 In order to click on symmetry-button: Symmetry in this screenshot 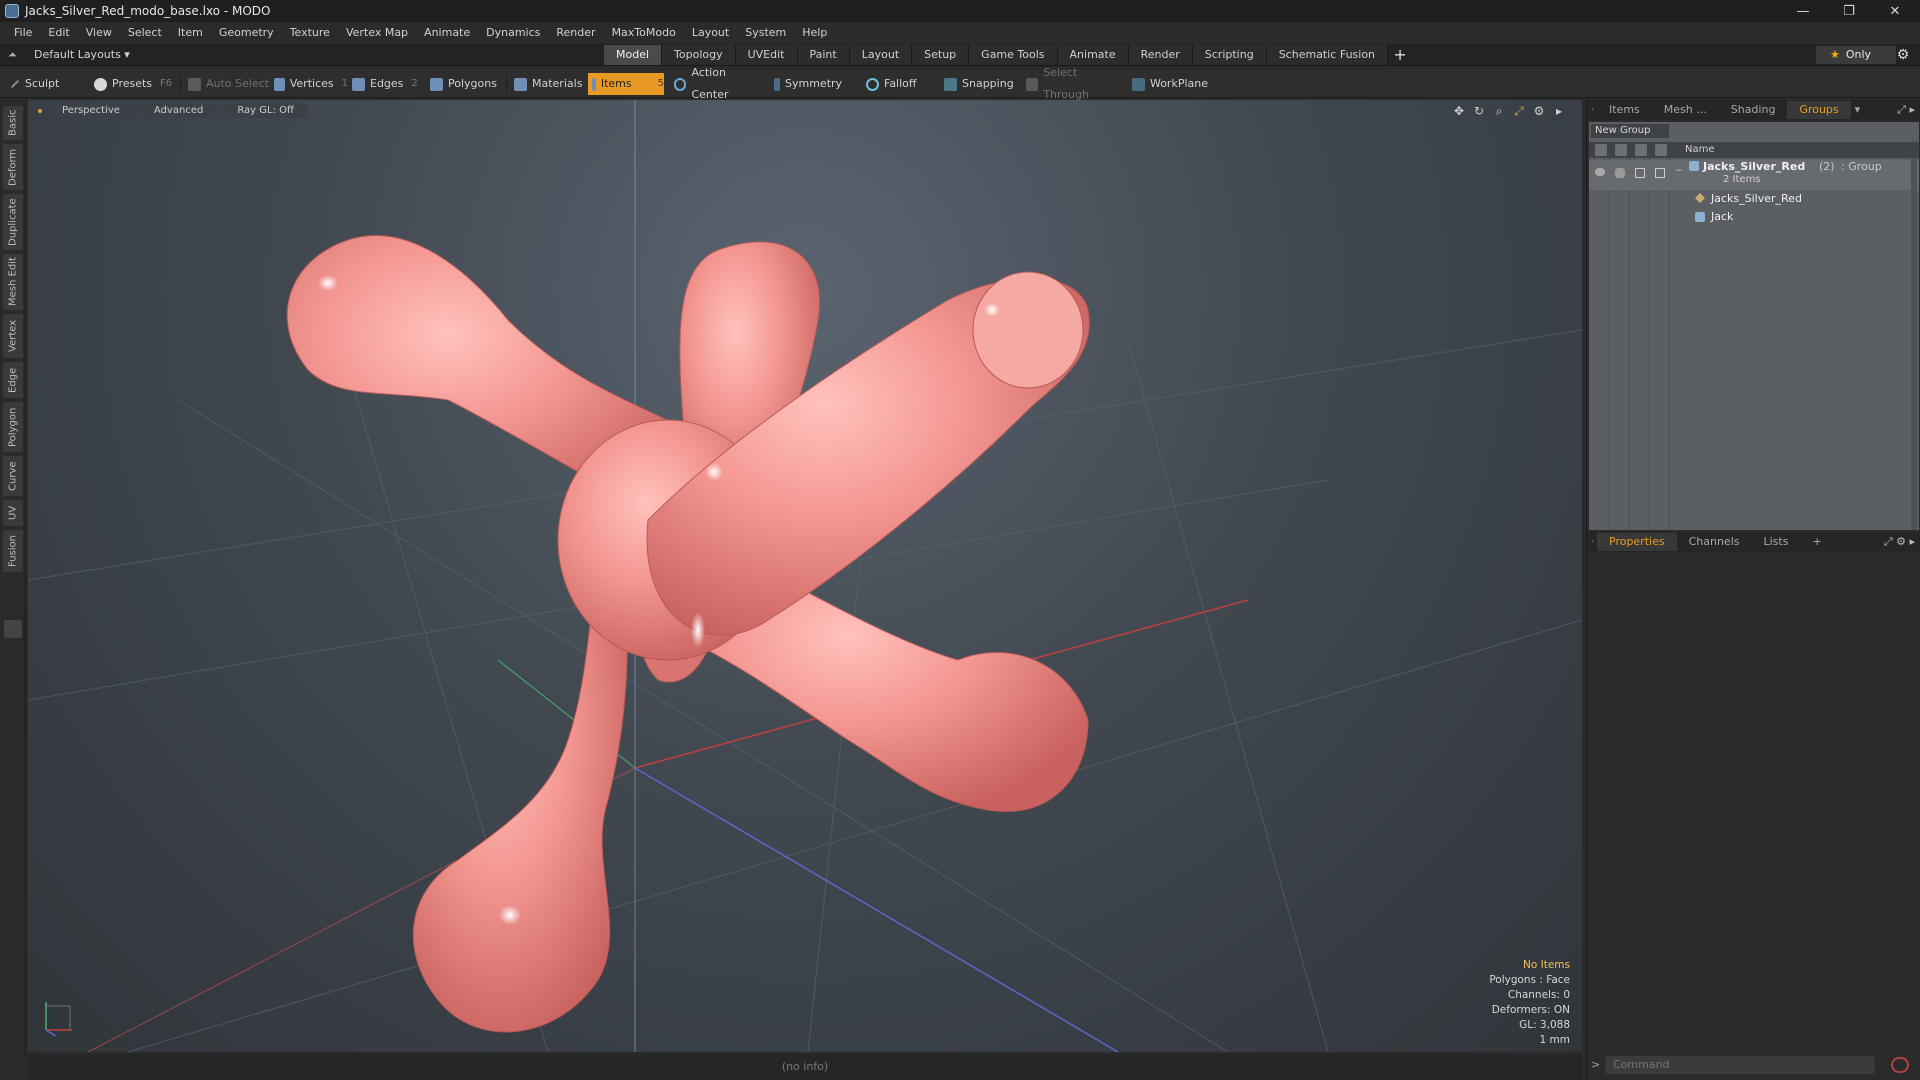, I will do `click(810, 84)`.